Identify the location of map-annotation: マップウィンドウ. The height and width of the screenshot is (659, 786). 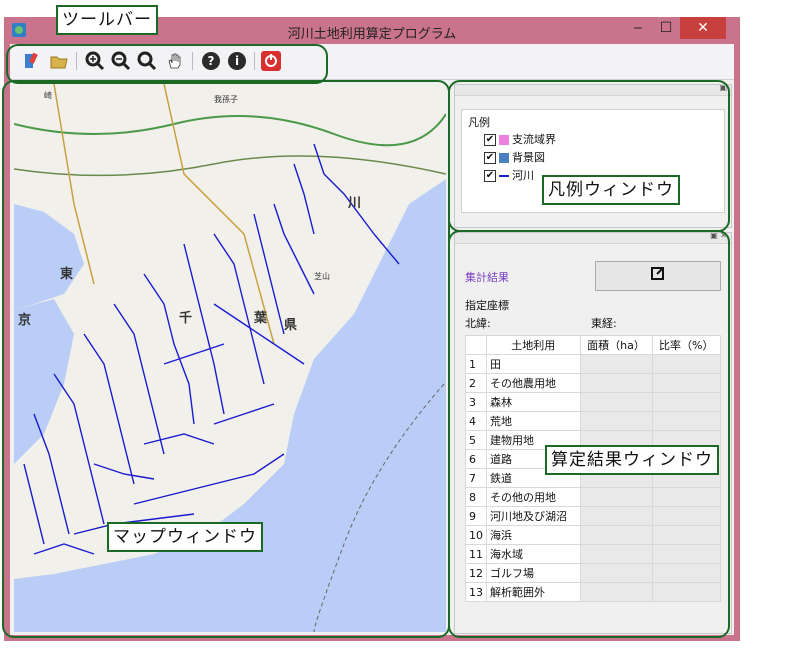
(185, 537).